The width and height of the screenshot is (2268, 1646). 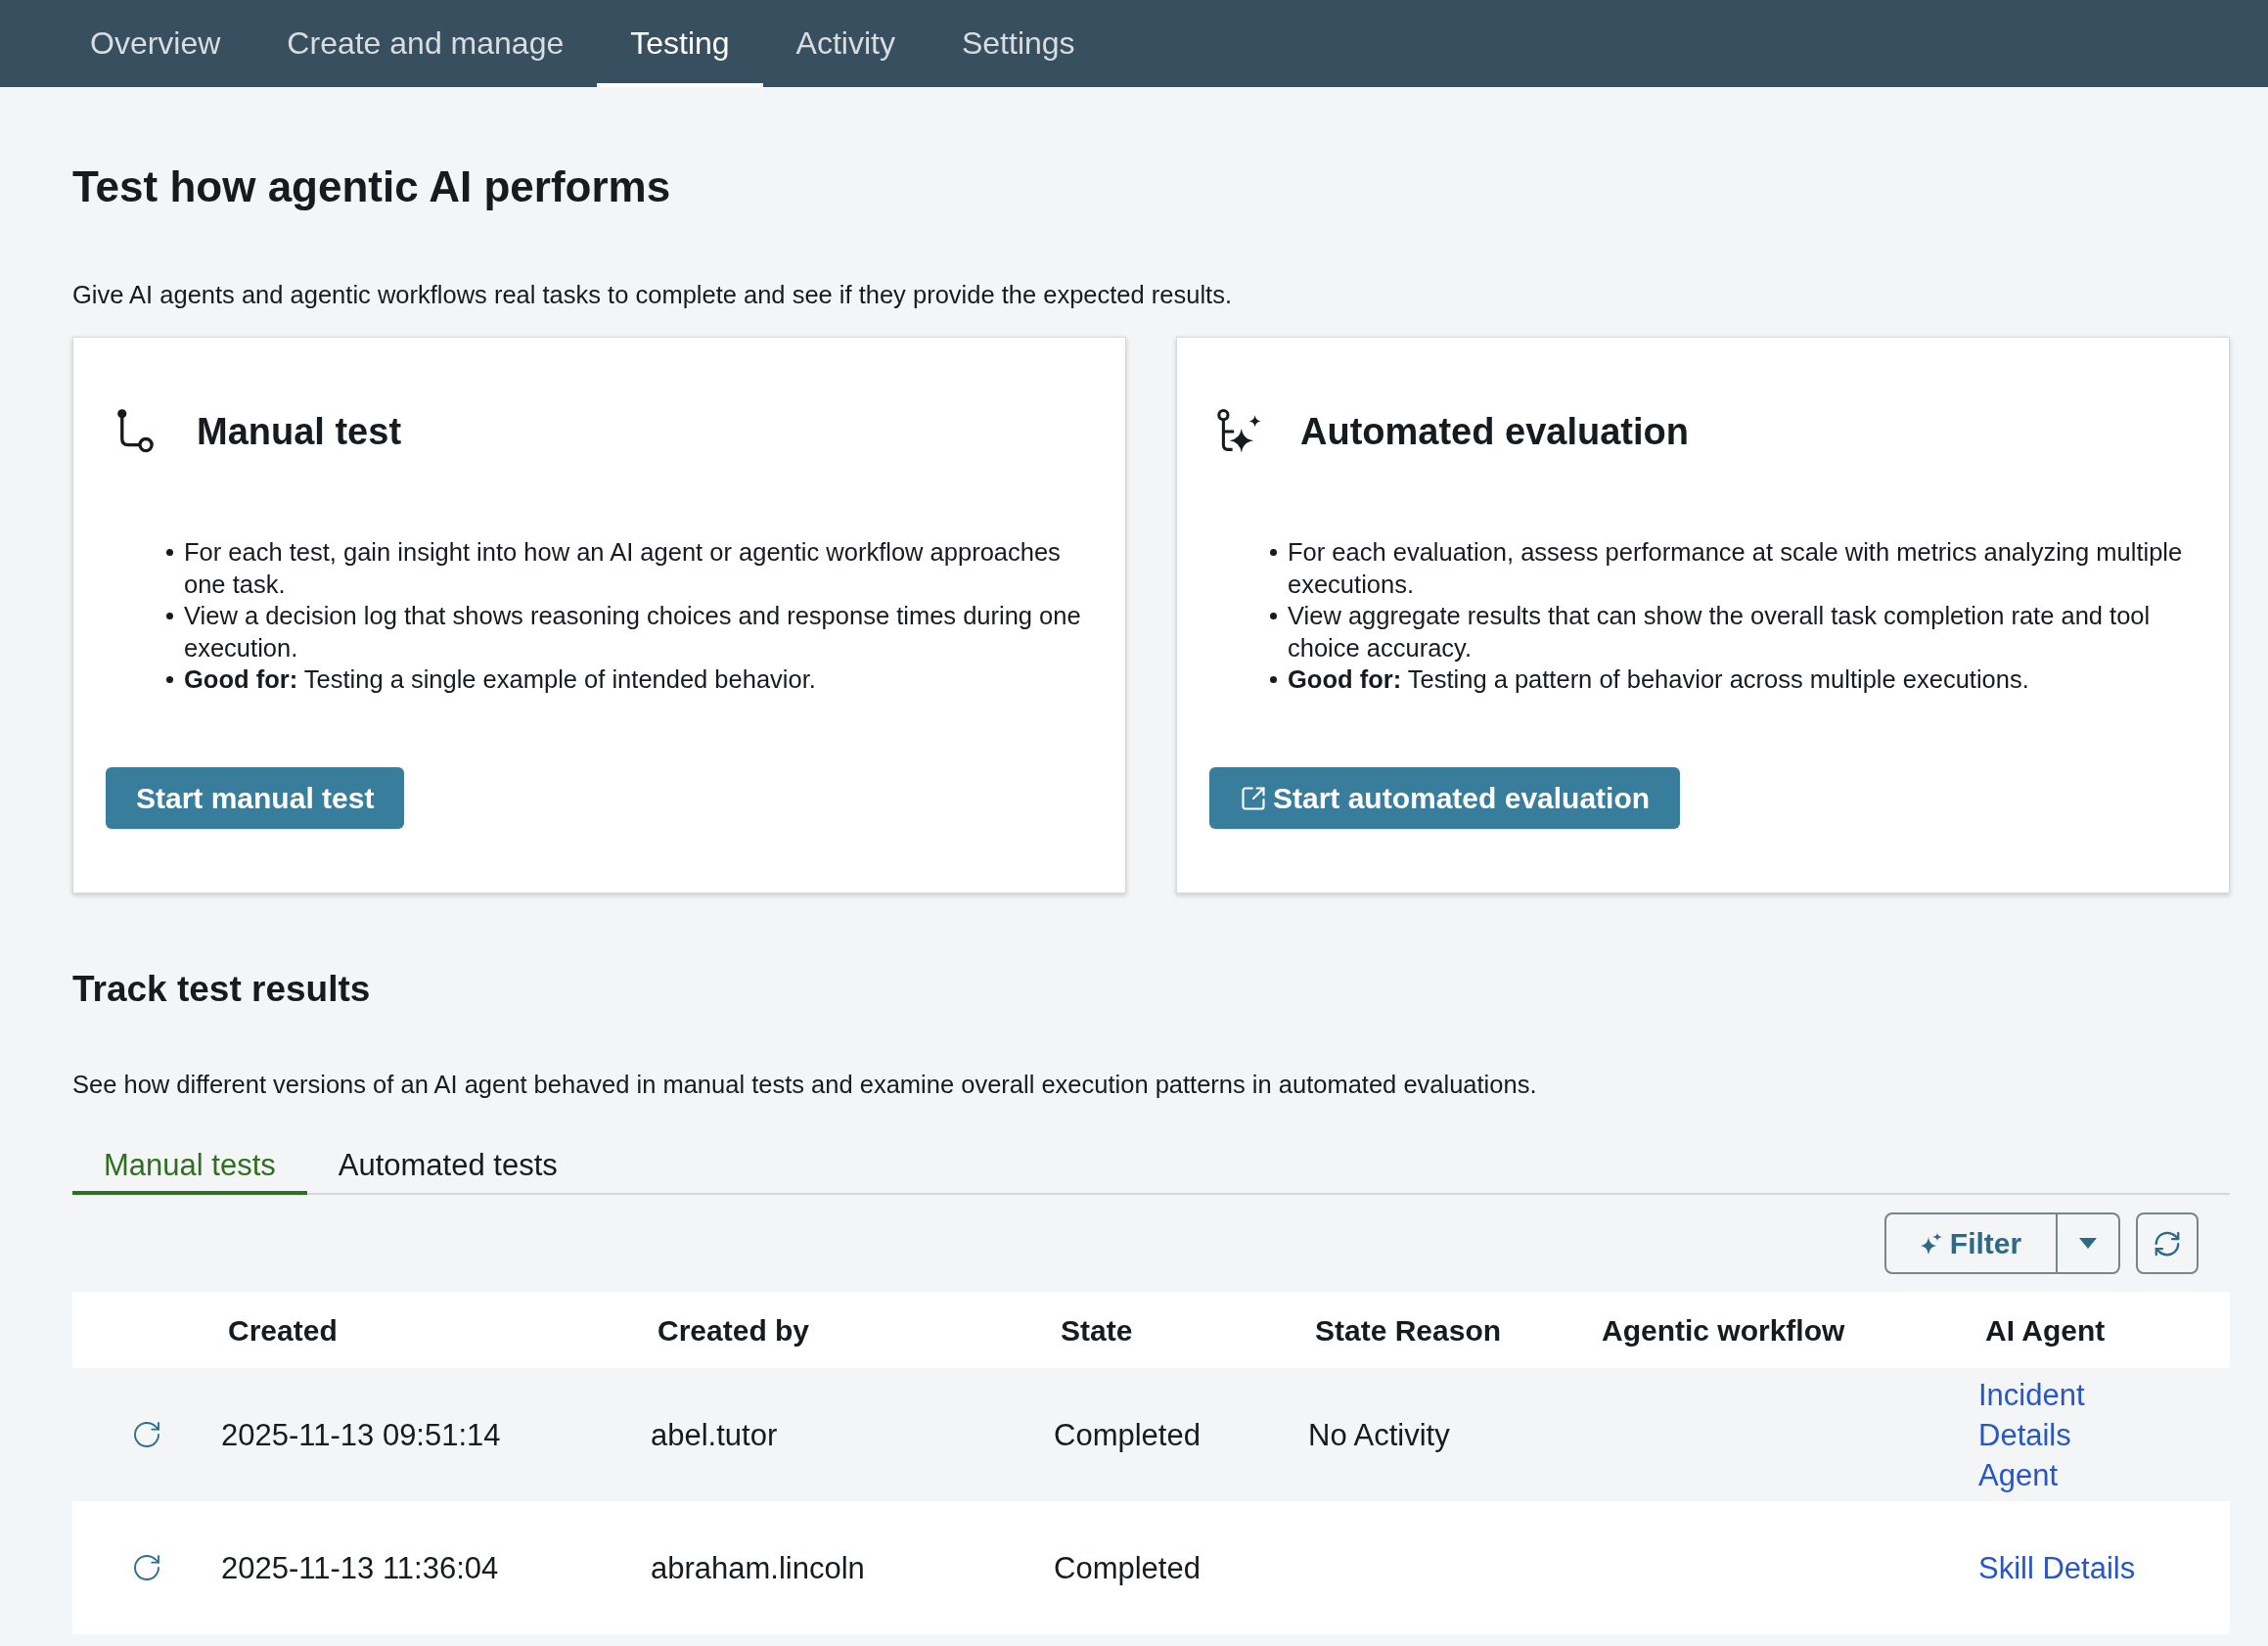 What do you see at coordinates (360, 1567) in the screenshot?
I see `table-cell: 2025-11-13 11:36:04` at bounding box center [360, 1567].